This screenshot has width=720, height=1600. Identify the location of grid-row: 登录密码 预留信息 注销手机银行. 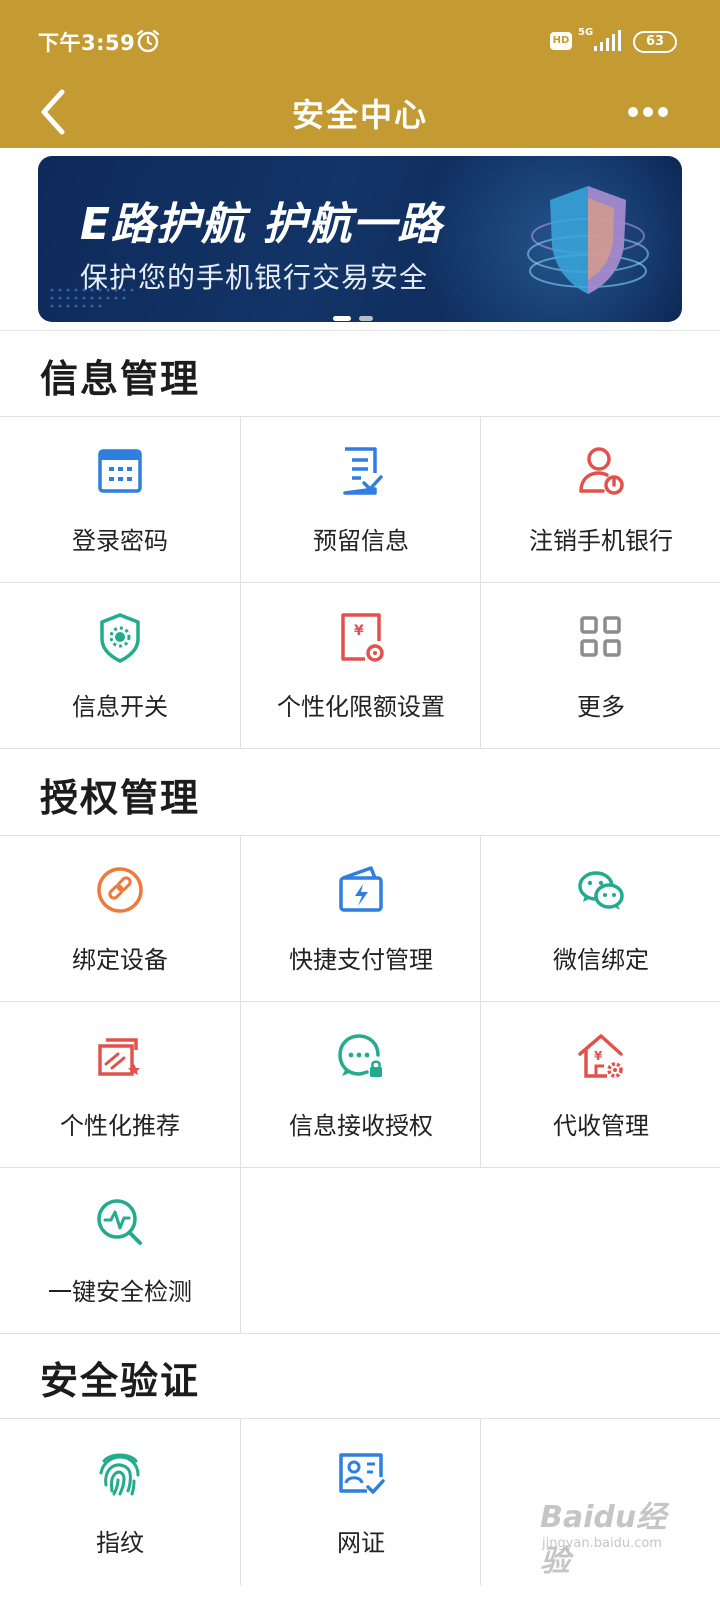
(360, 500).